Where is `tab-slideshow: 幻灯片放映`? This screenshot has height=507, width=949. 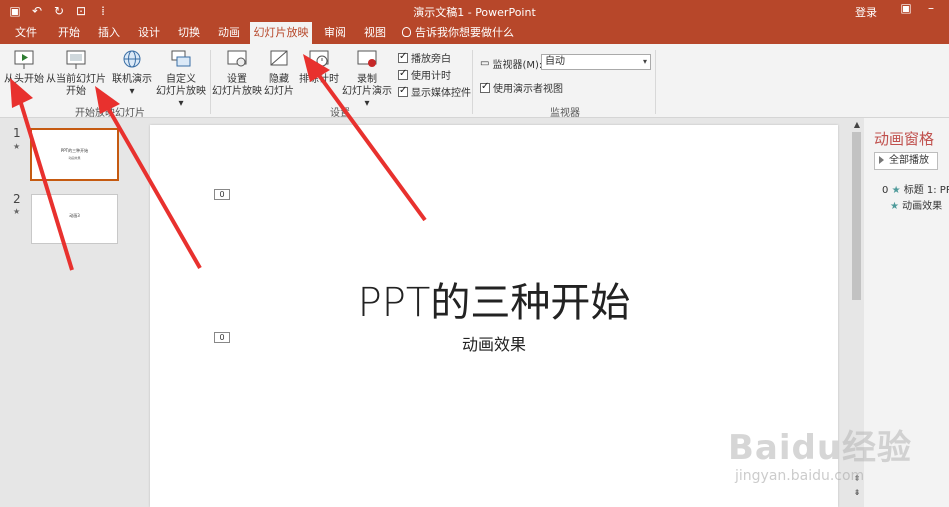 tab-slideshow: 幻灯片放映 is located at coordinates (281, 33).